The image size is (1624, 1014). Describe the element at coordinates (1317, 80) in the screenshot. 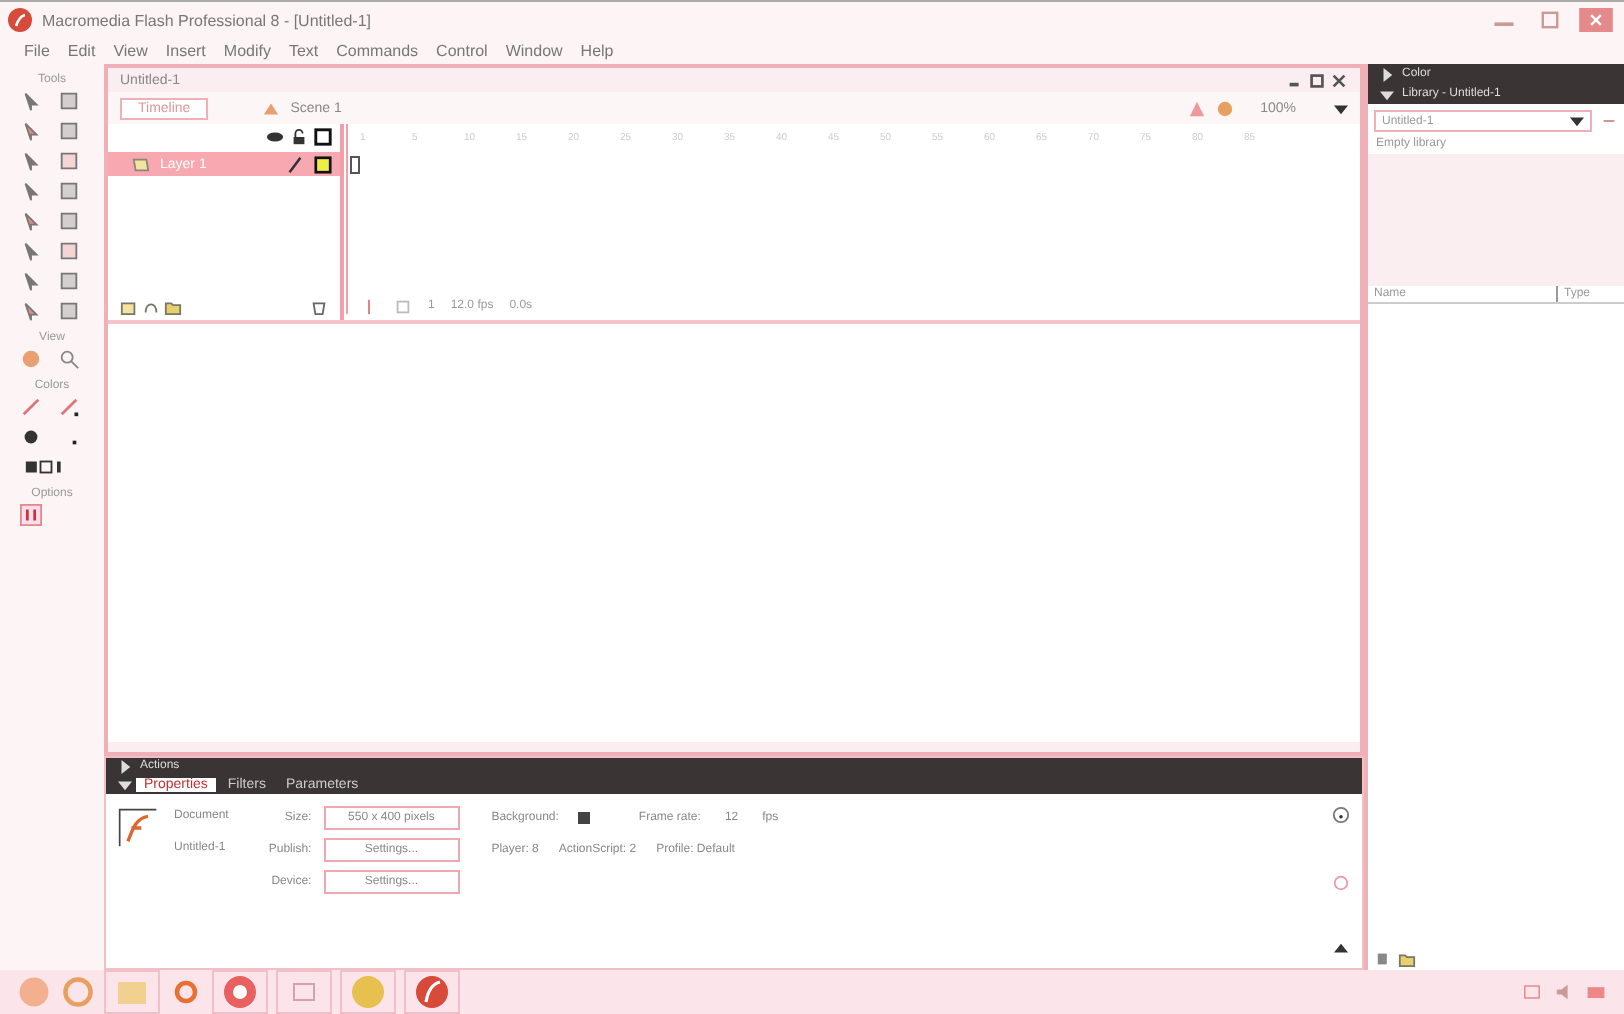

I see `restore-icon` at that location.